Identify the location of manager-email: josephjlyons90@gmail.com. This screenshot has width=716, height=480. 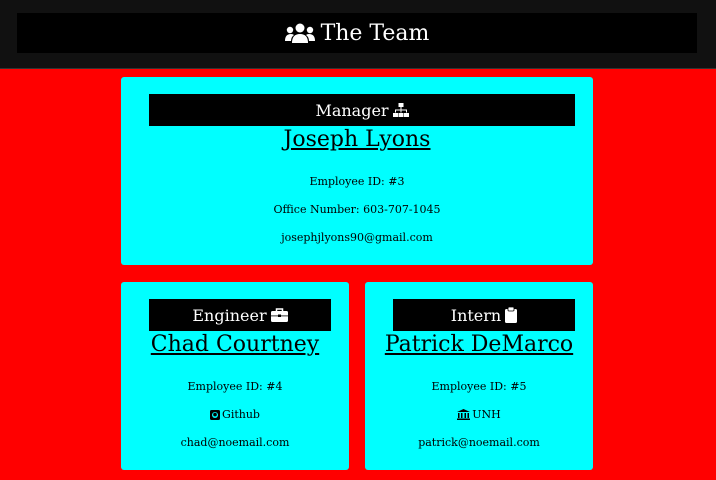
(357, 237).